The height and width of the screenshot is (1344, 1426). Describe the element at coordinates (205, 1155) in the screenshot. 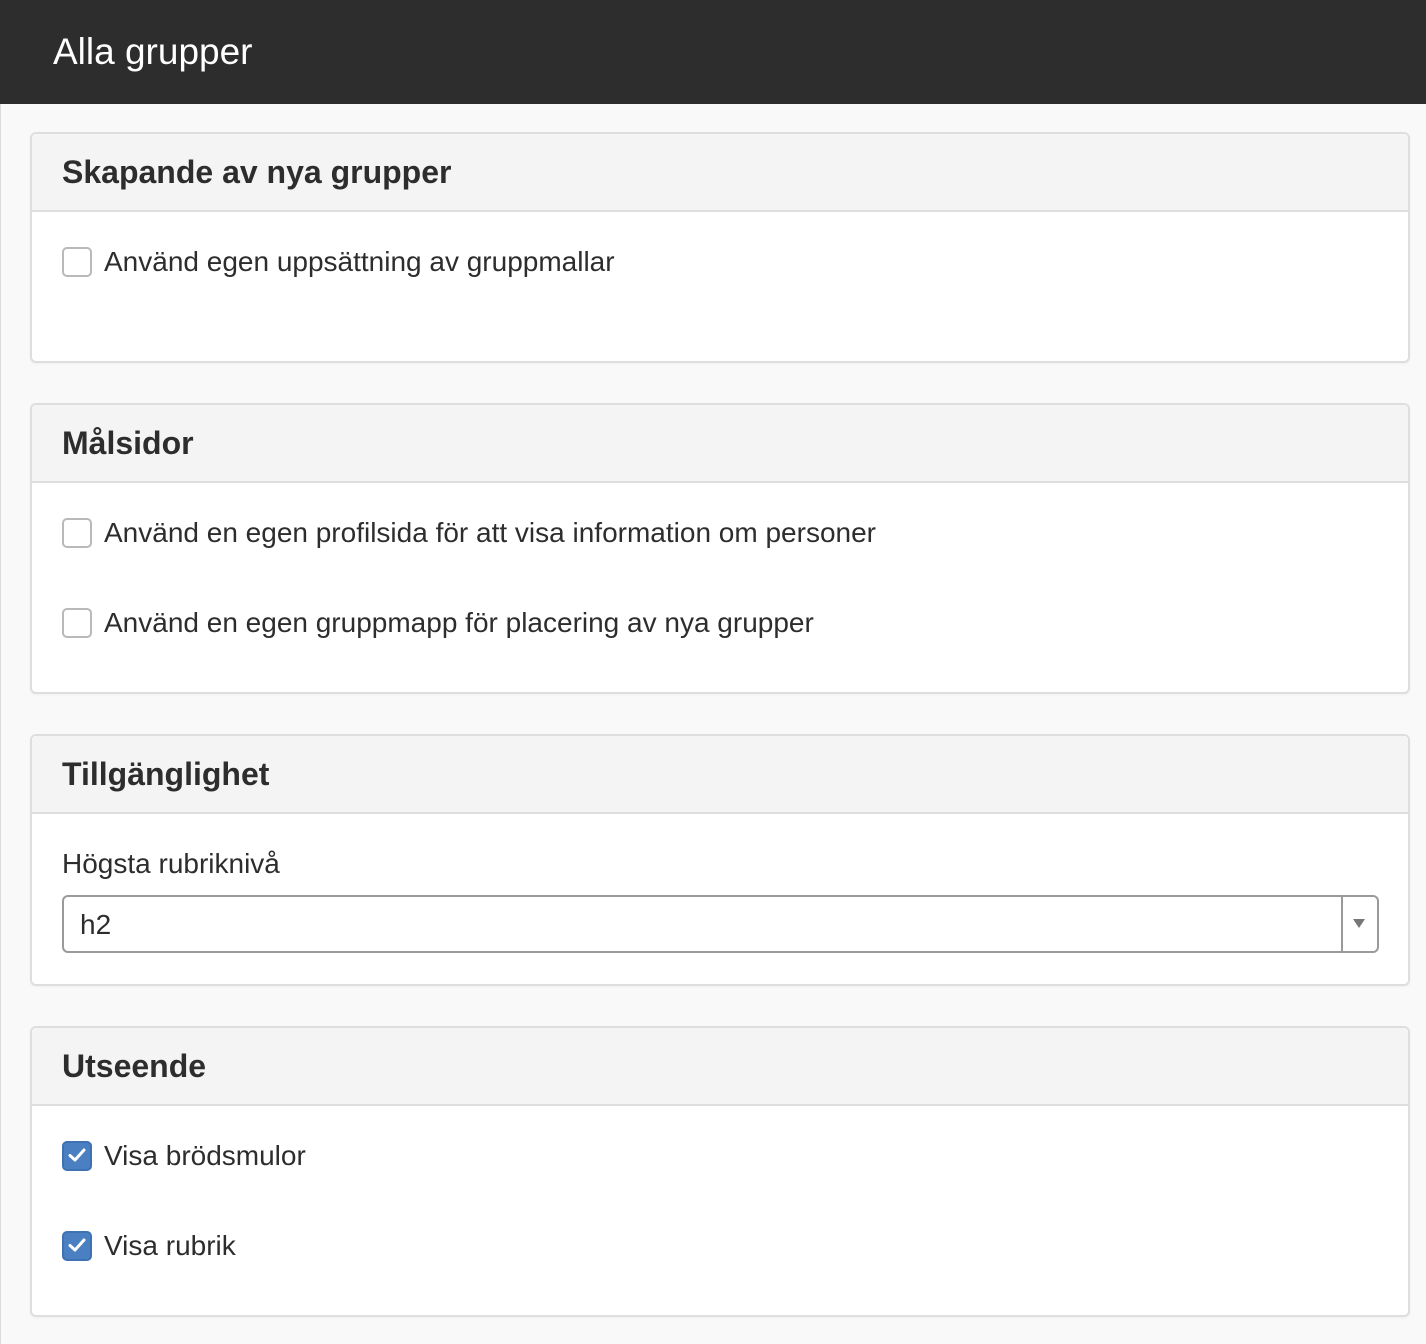

I see `breadcrumbs-label: Visa brödsmulor` at that location.